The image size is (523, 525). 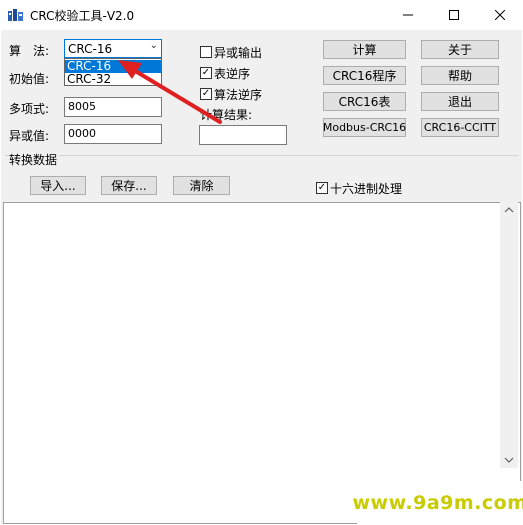 What do you see at coordinates (509, 210) in the screenshot?
I see `scroll-up-icon` at bounding box center [509, 210].